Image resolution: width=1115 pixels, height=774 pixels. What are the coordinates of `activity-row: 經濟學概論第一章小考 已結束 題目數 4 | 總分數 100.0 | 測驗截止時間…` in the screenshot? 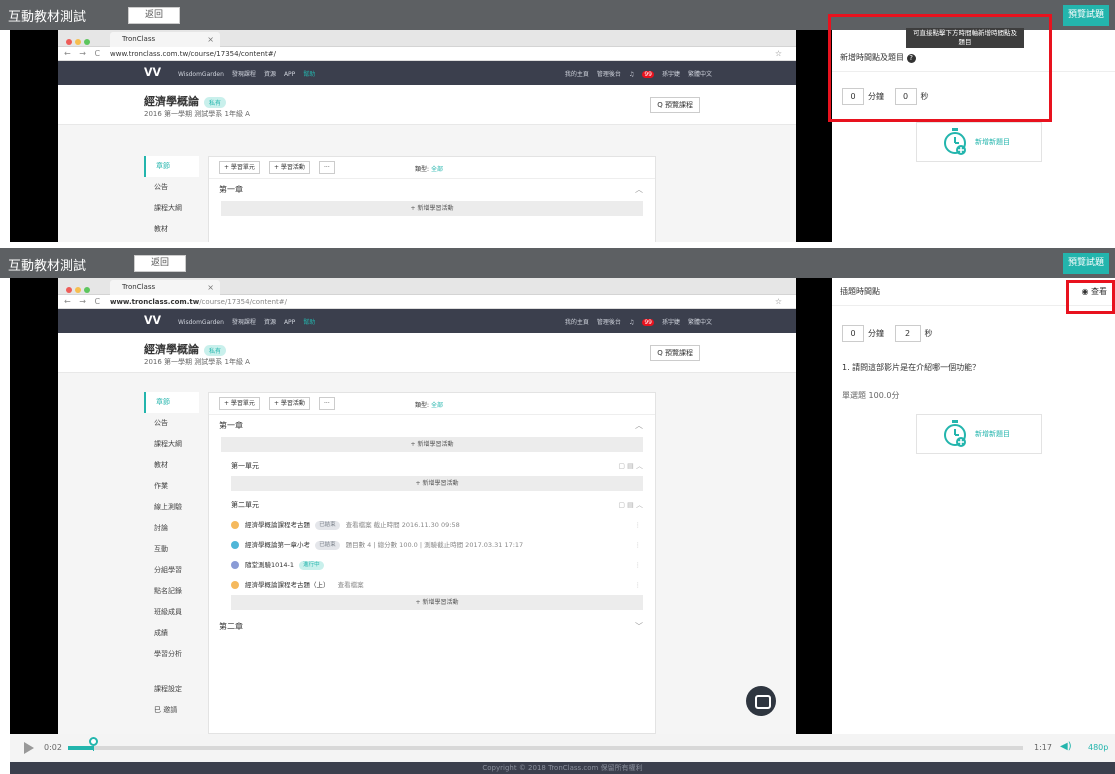 It's located at (432, 545).